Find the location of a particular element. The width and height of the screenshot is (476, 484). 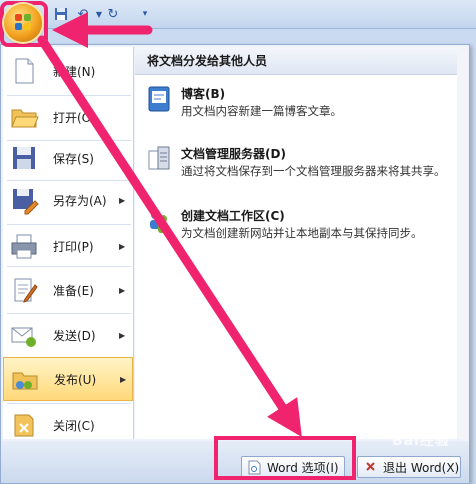

menu-item-print: 打印(P) ▶ is located at coordinates (68, 246).